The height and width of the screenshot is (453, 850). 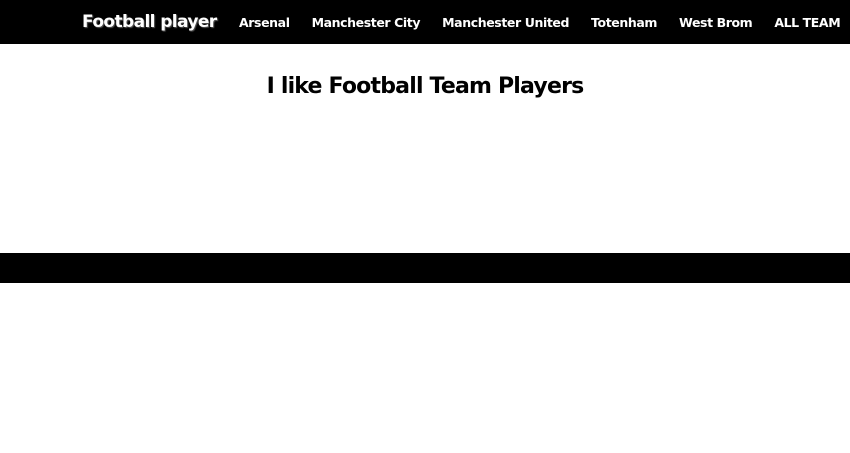 I want to click on nav-item-totenham: Totenham, so click(x=635, y=22).